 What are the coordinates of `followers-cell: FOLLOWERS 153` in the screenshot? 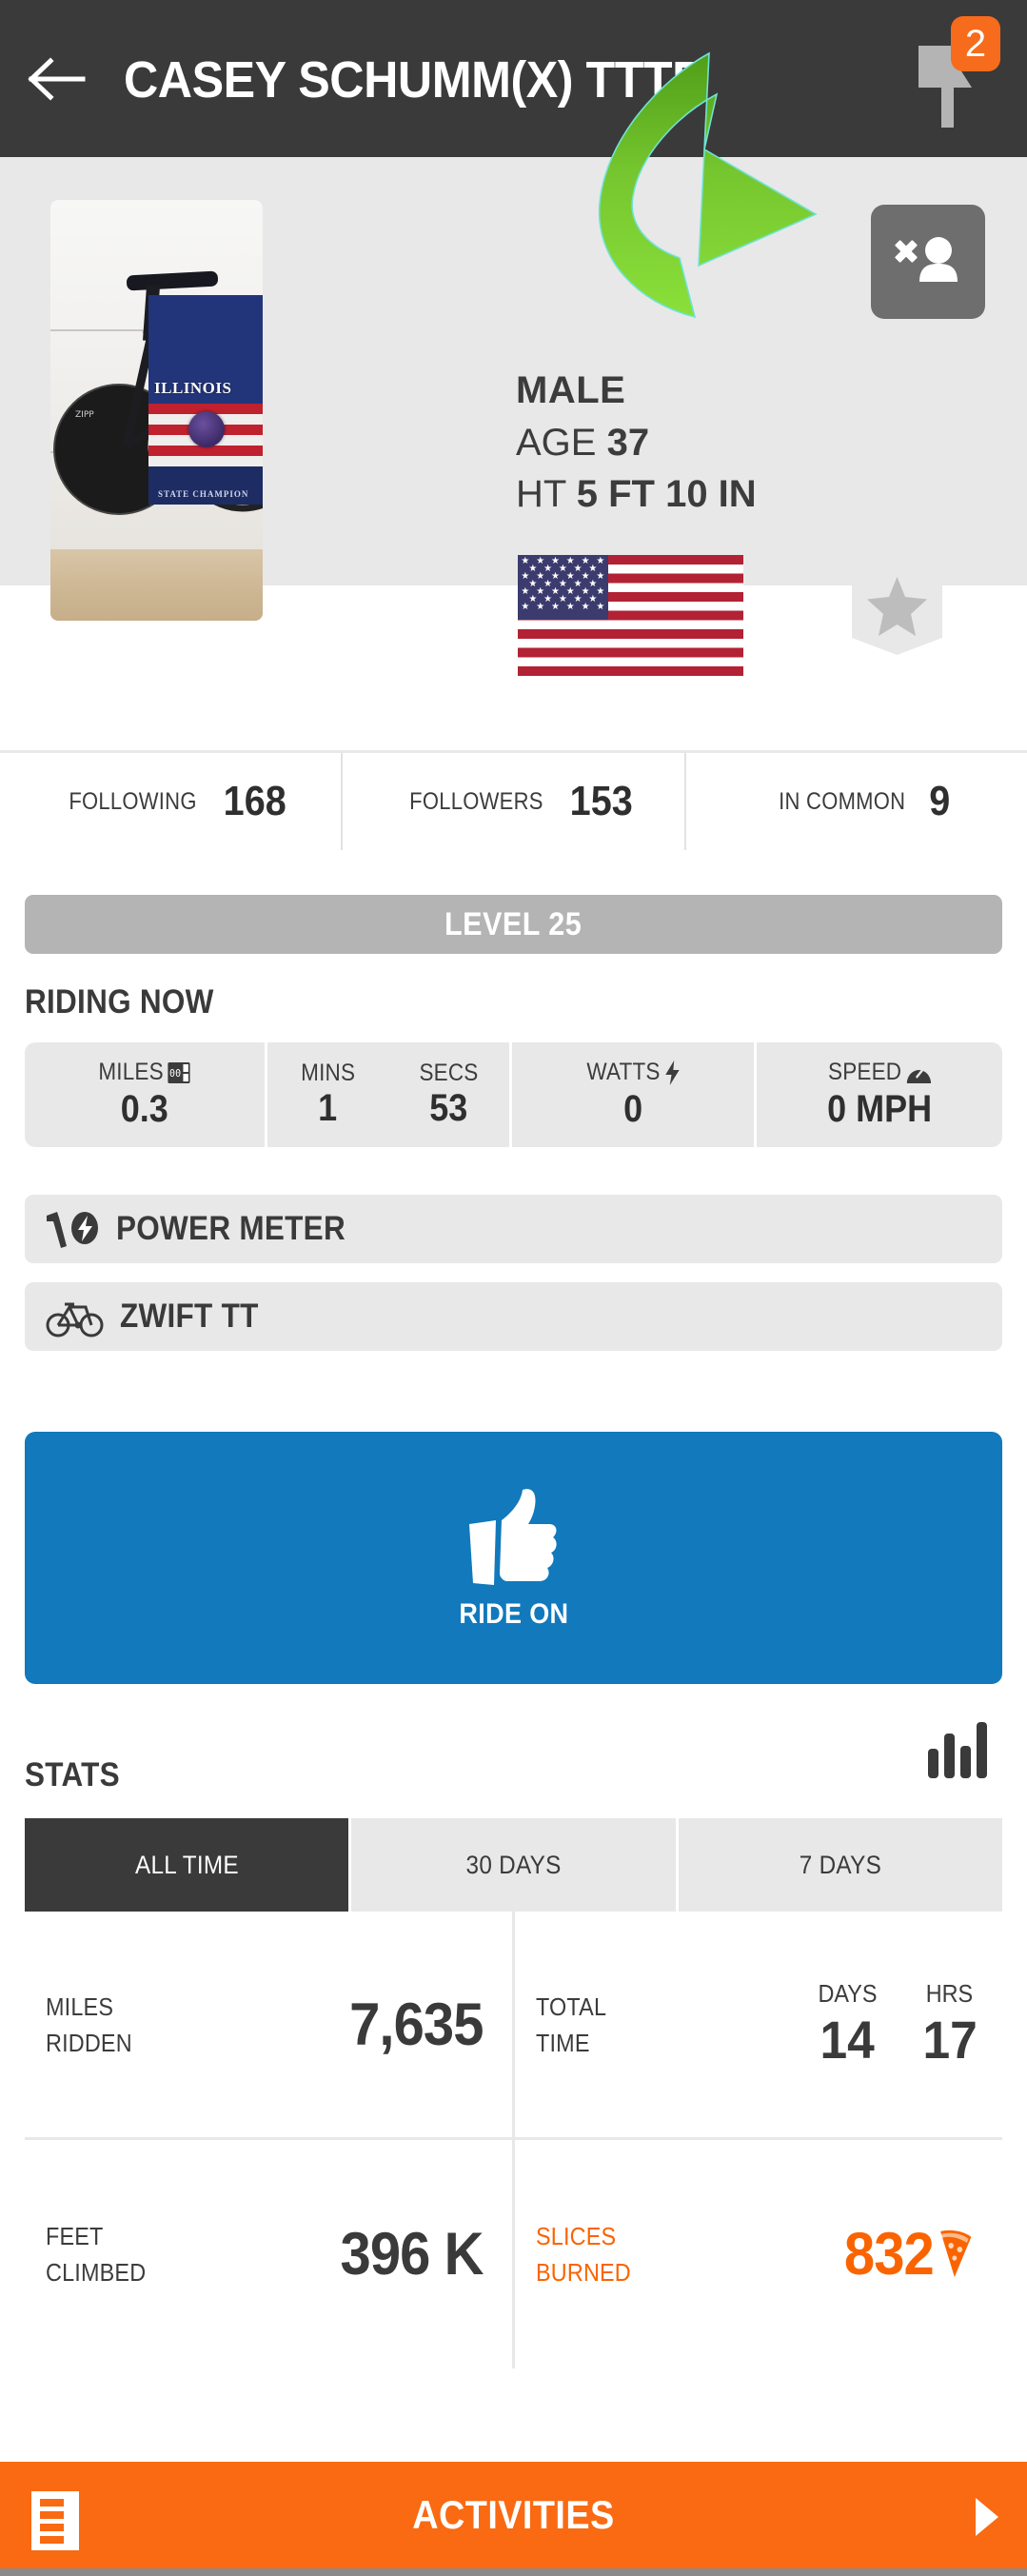 It's located at (514, 801).